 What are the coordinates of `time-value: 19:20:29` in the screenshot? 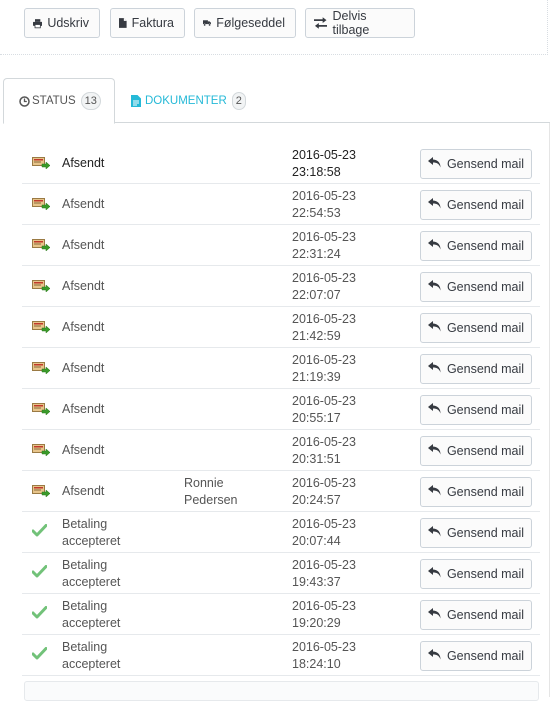 It's located at (316, 623).